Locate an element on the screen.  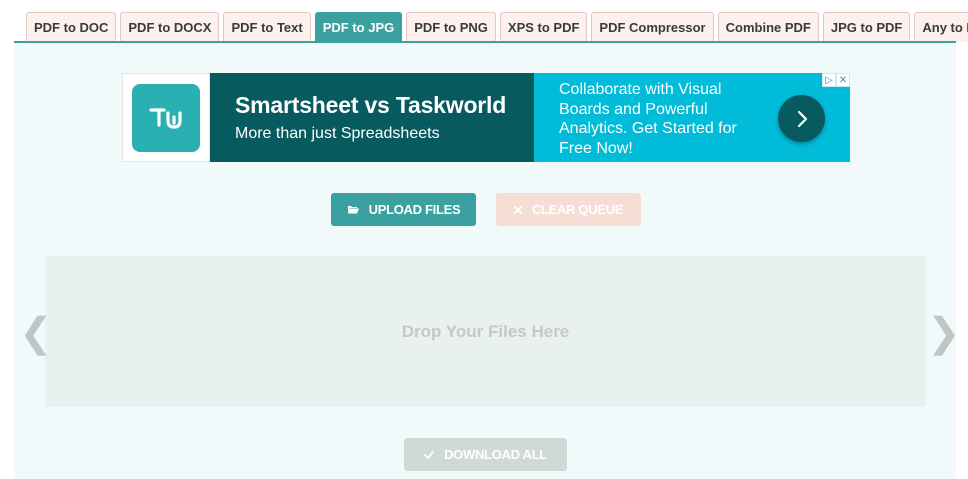
folder-open-icon is located at coordinates (353, 209).